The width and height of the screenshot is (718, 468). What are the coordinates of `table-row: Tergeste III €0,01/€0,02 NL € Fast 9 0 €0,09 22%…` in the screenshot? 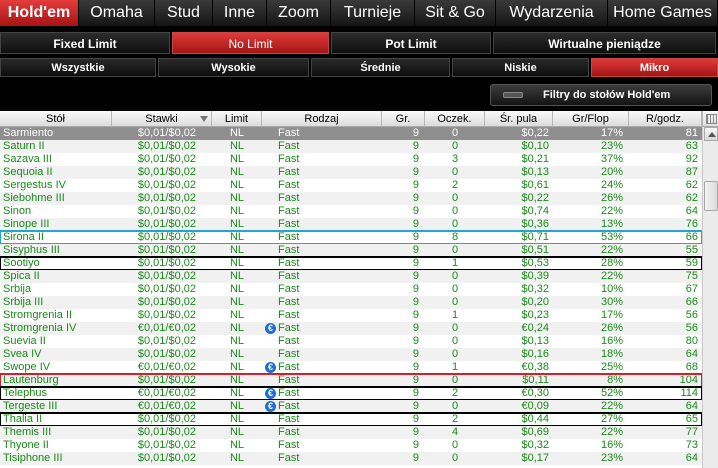 It's located at (351, 406).